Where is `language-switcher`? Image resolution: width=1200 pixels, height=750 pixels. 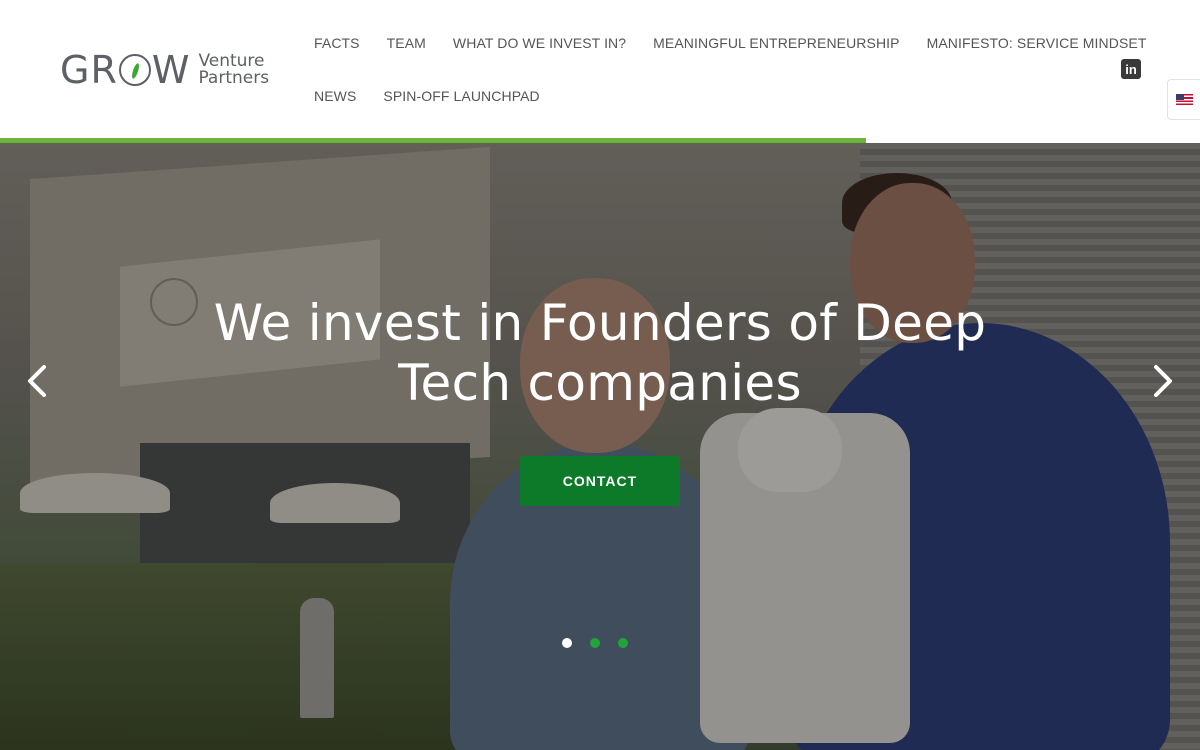 language-switcher is located at coordinates (1183, 99).